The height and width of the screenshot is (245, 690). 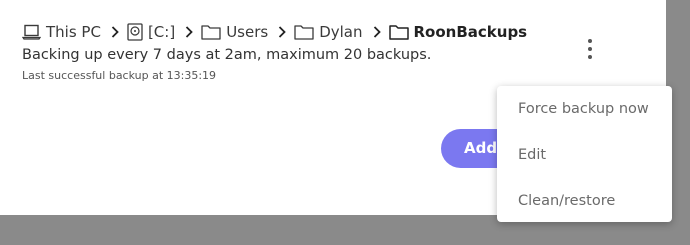 I want to click on breadcrumb-label: Users, so click(x=247, y=32).